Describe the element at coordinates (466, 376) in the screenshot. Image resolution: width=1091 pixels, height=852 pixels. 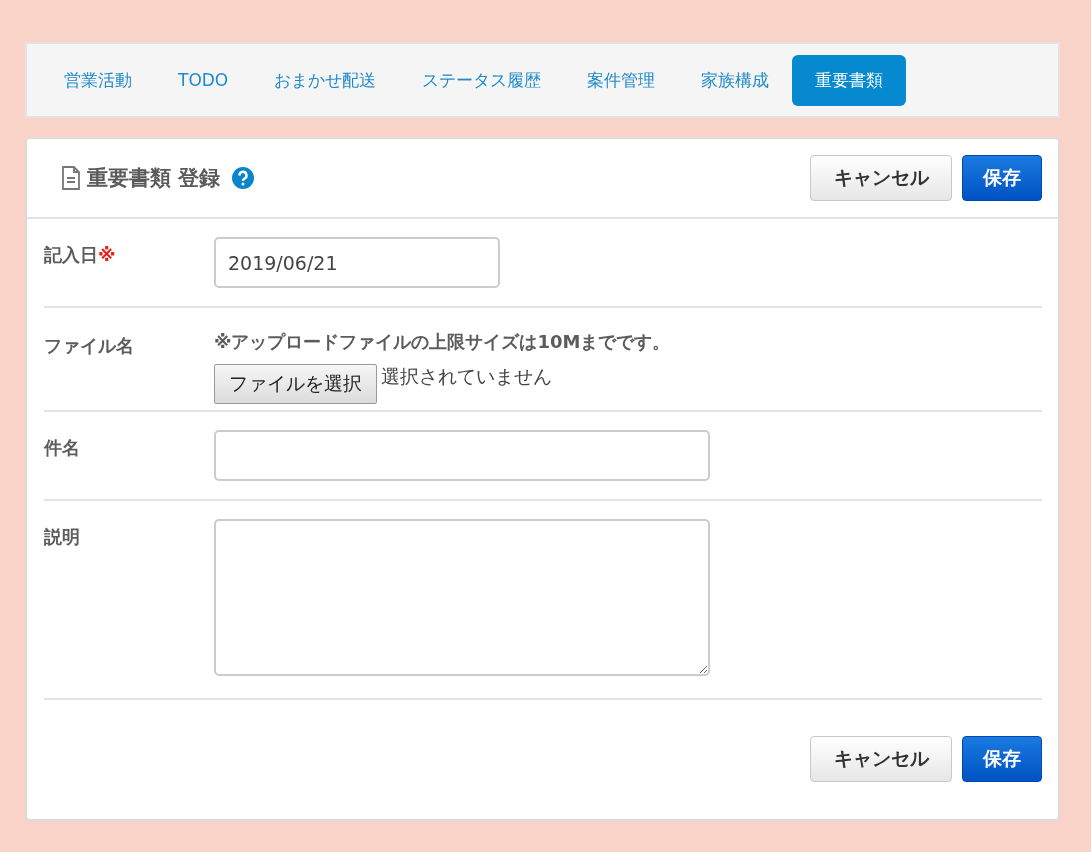
I see `file-status: 選択されていません` at that location.